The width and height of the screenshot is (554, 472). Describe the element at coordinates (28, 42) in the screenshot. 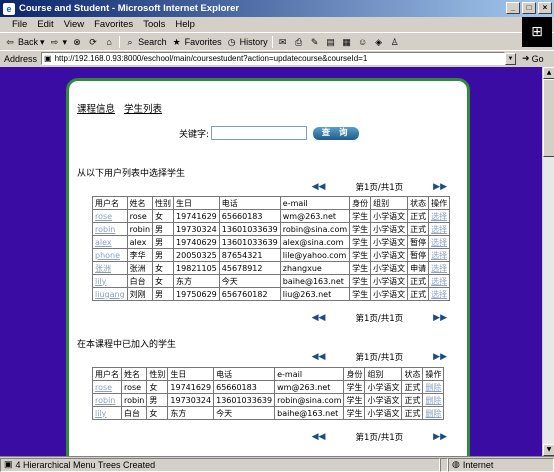

I see `back-label: Back` at that location.